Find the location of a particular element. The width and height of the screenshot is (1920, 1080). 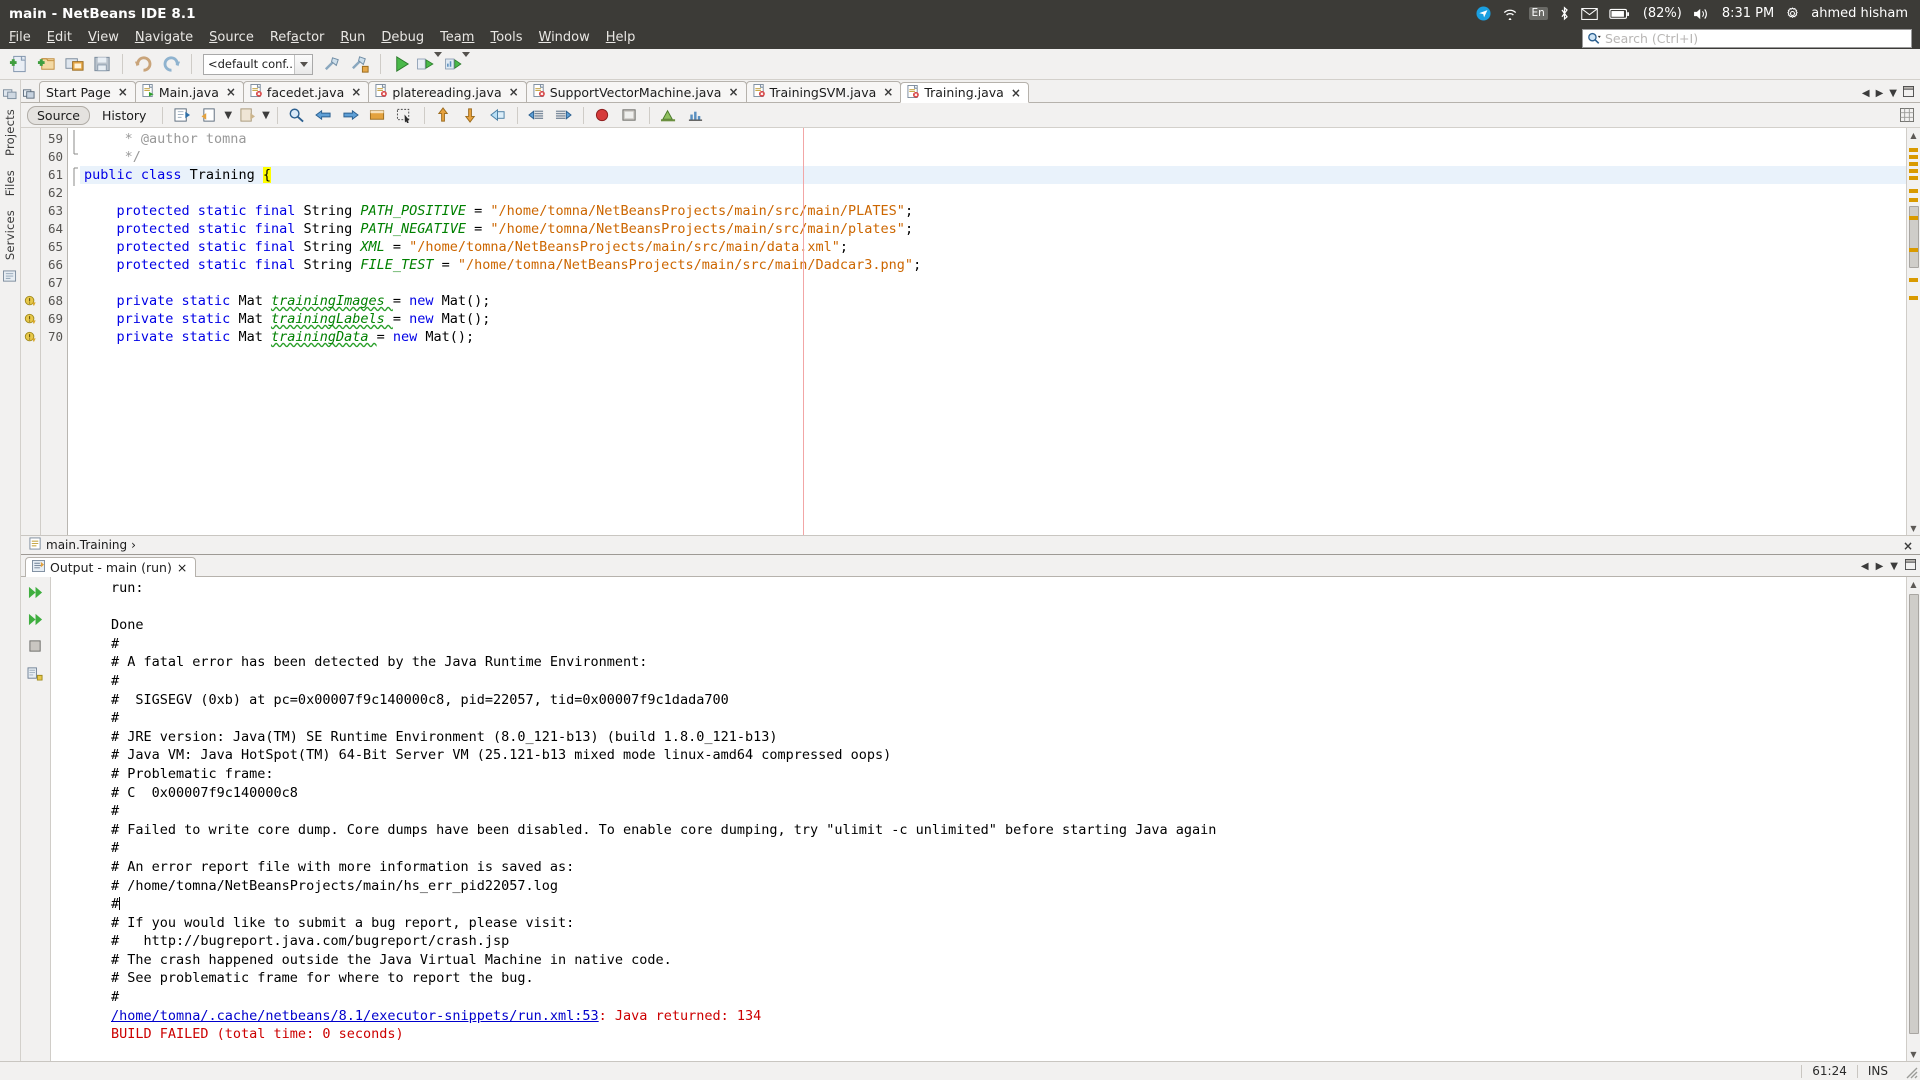

last-edit-icon is located at coordinates (182, 115).